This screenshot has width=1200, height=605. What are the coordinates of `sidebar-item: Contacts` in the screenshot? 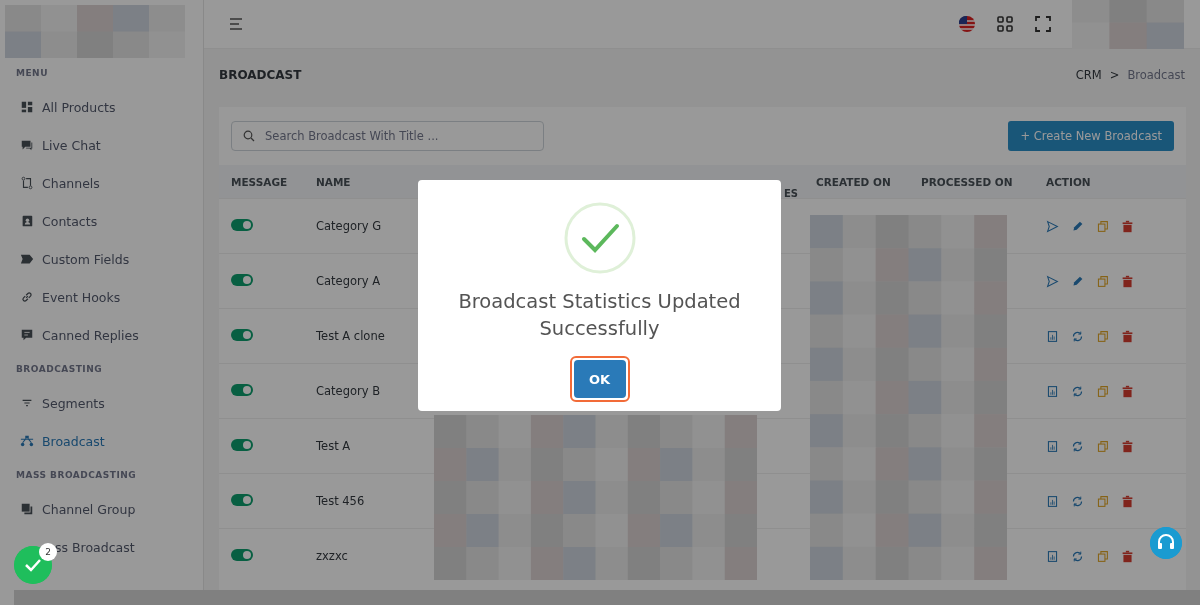 It's located at (101, 221).